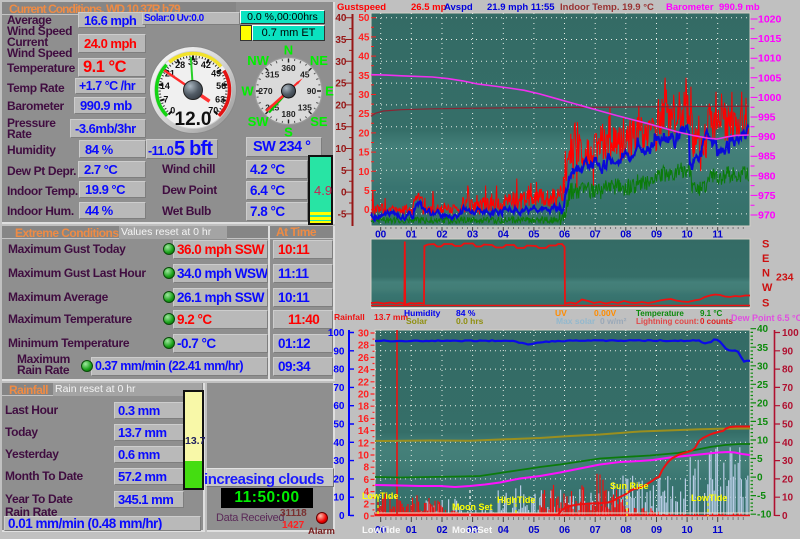 The width and height of the screenshot is (800, 539). What do you see at coordinates (417, 321) in the screenshot?
I see `svg-text: Solar` at bounding box center [417, 321].